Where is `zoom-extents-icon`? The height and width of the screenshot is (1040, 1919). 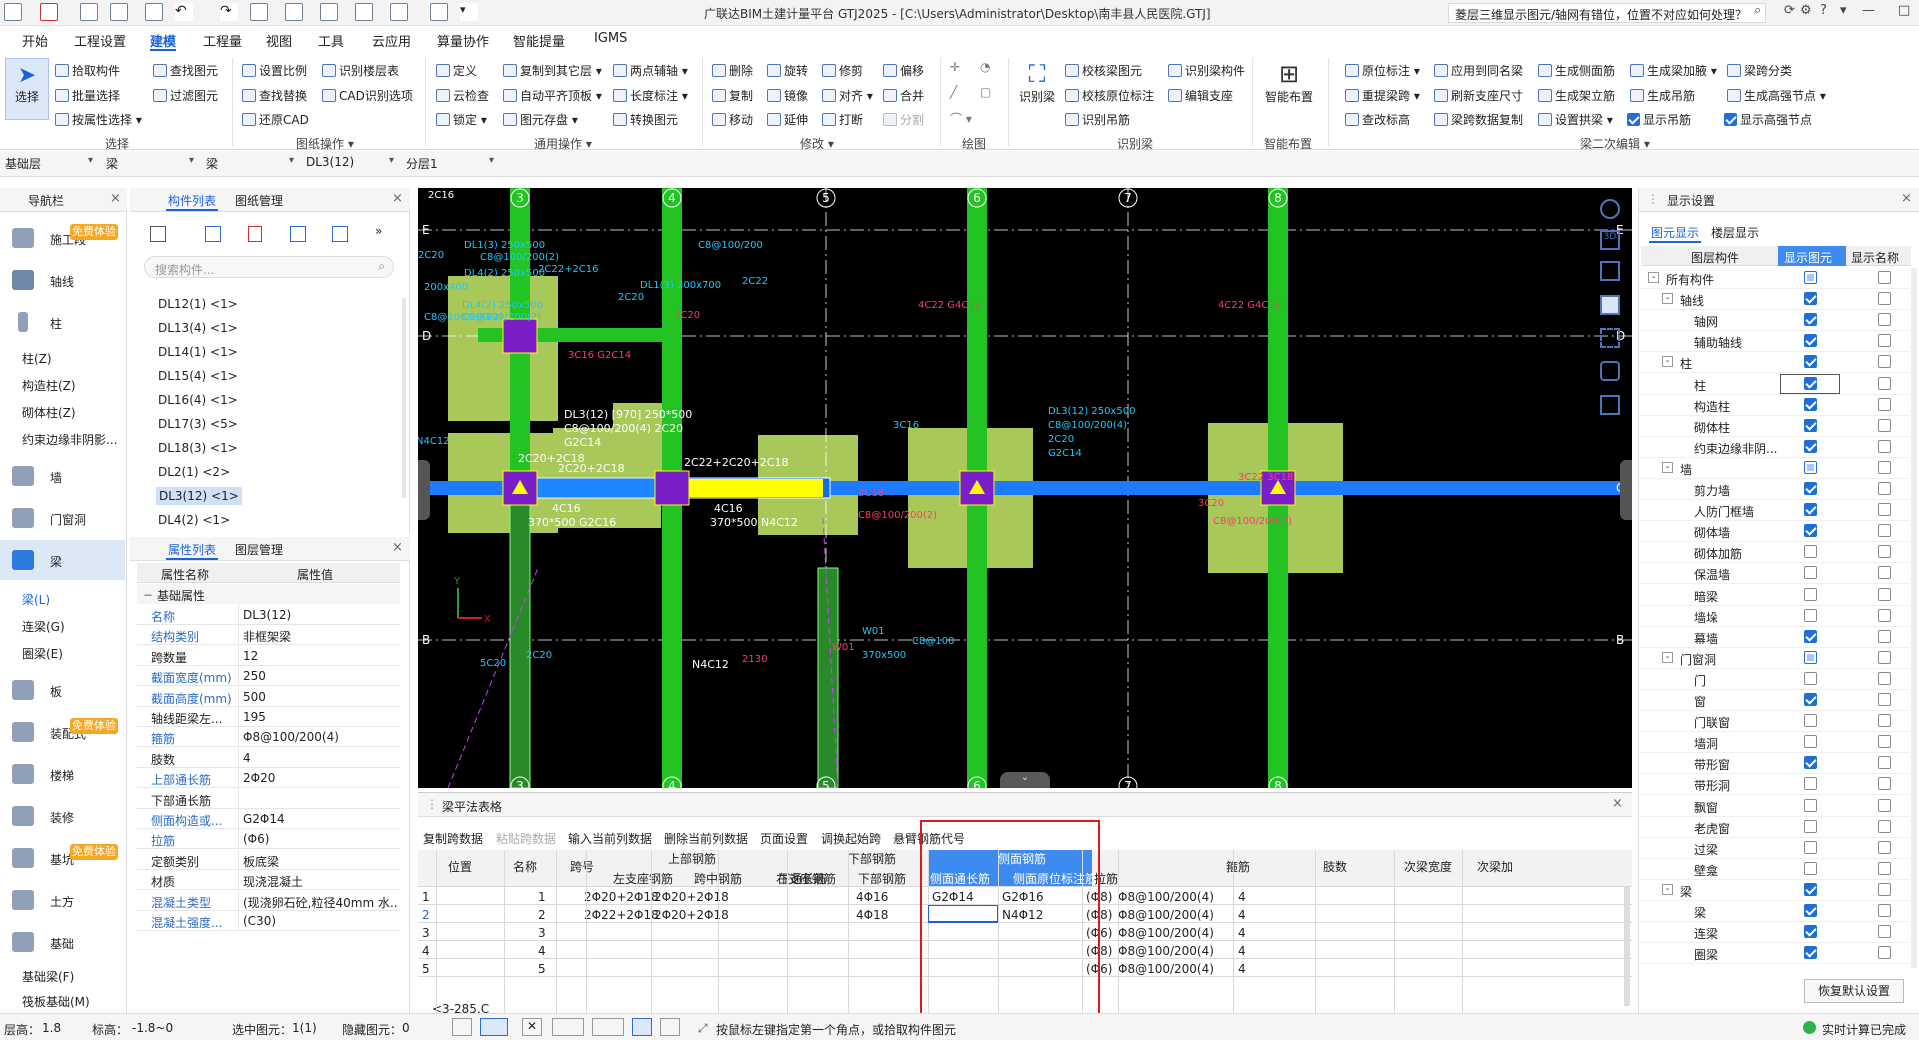
zoom-extents-icon is located at coordinates (1610, 338).